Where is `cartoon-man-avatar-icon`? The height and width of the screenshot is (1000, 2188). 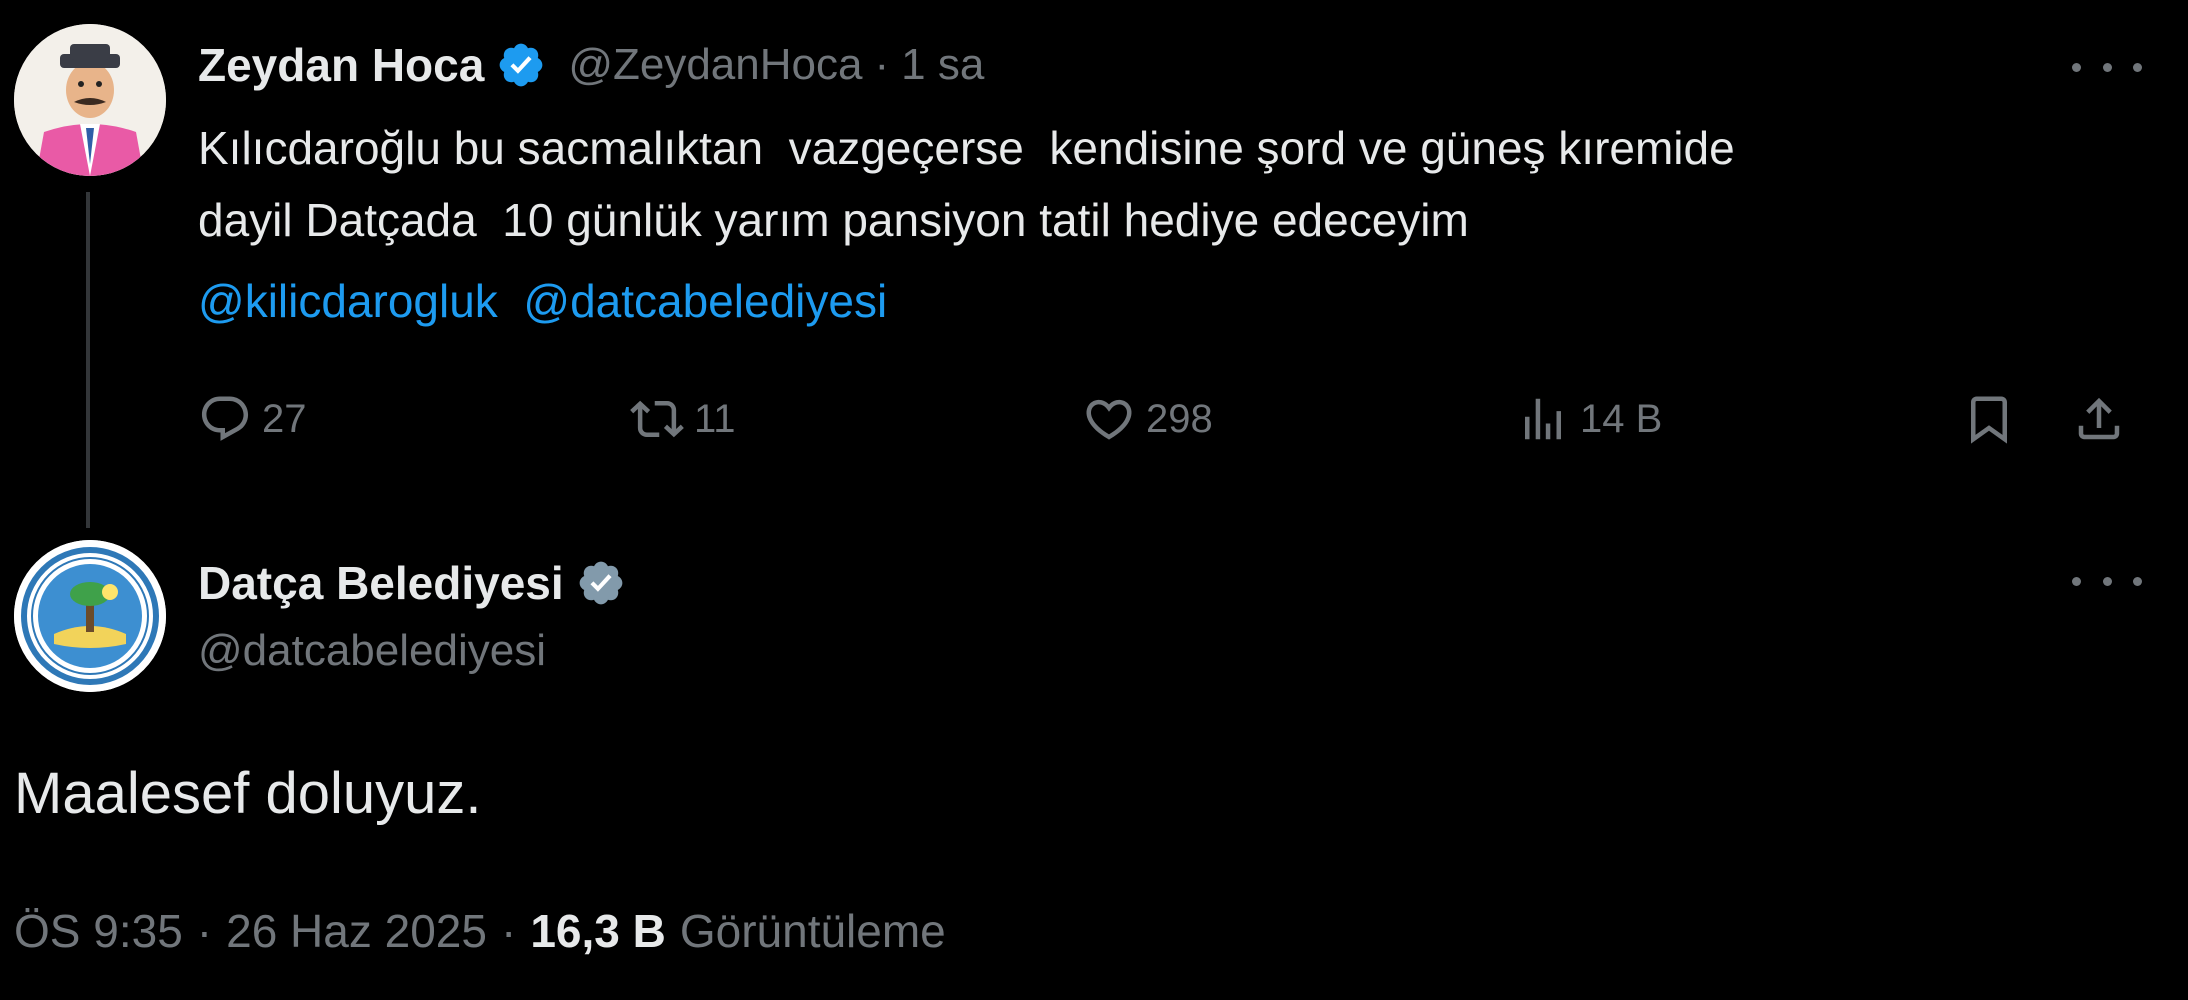 cartoon-man-avatar-icon is located at coordinates (90, 100).